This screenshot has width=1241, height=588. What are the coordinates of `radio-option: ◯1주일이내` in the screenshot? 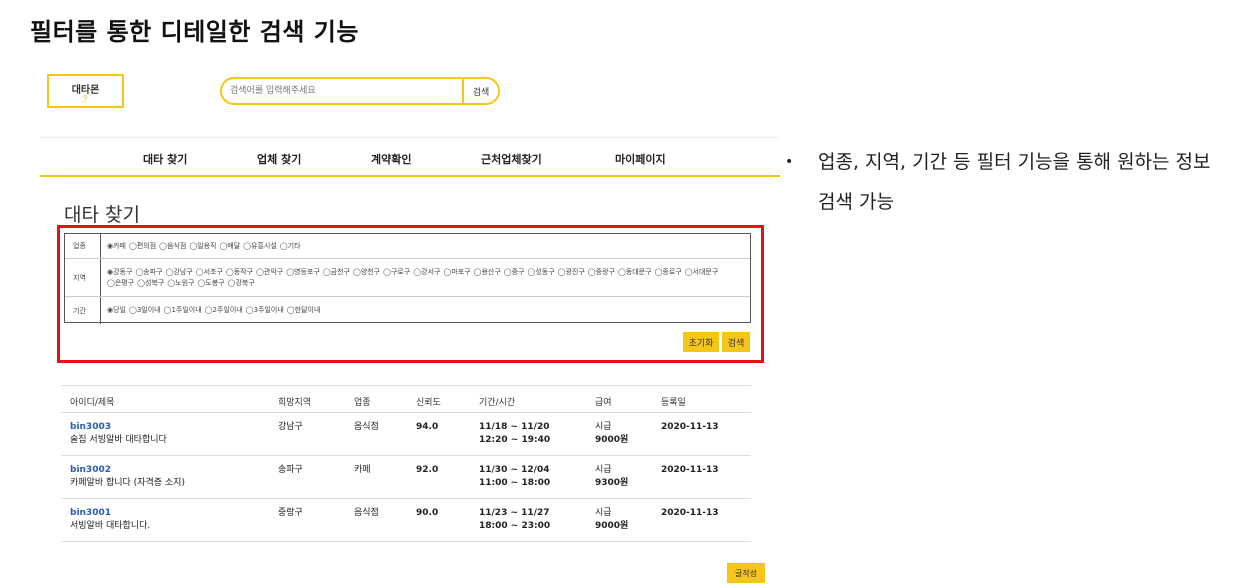 It's located at (183, 310).